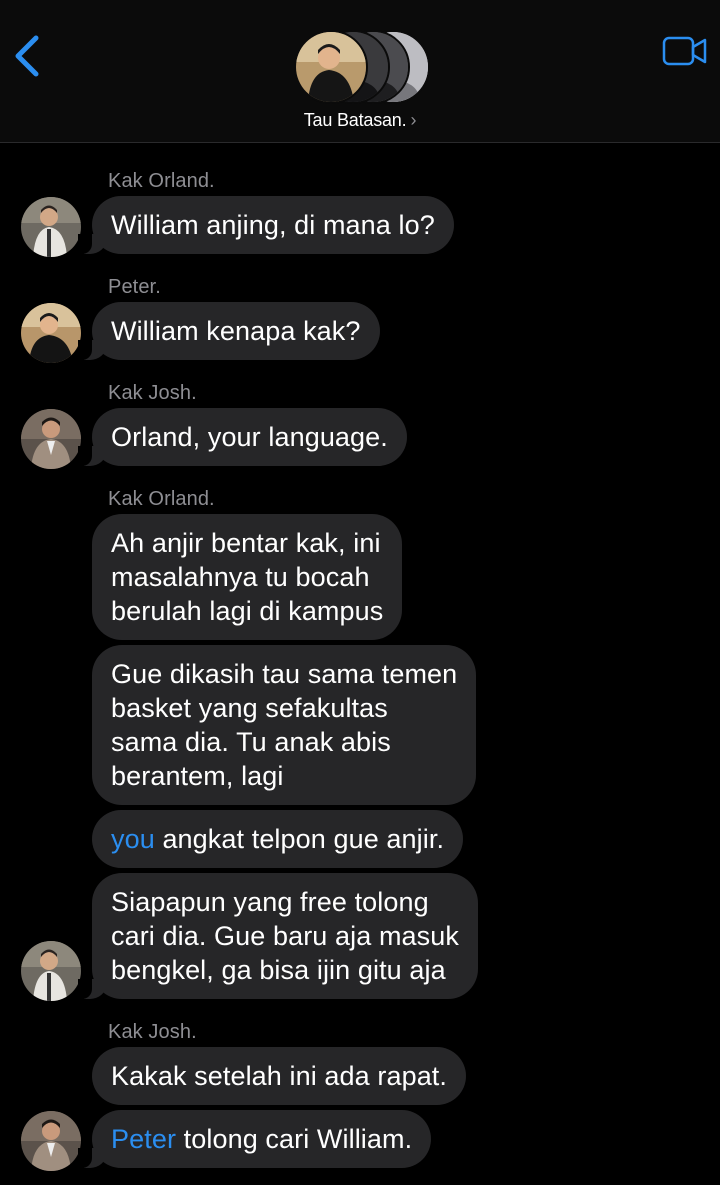 This screenshot has height=1185, width=720. I want to click on video-camera-icon, so click(684, 51).